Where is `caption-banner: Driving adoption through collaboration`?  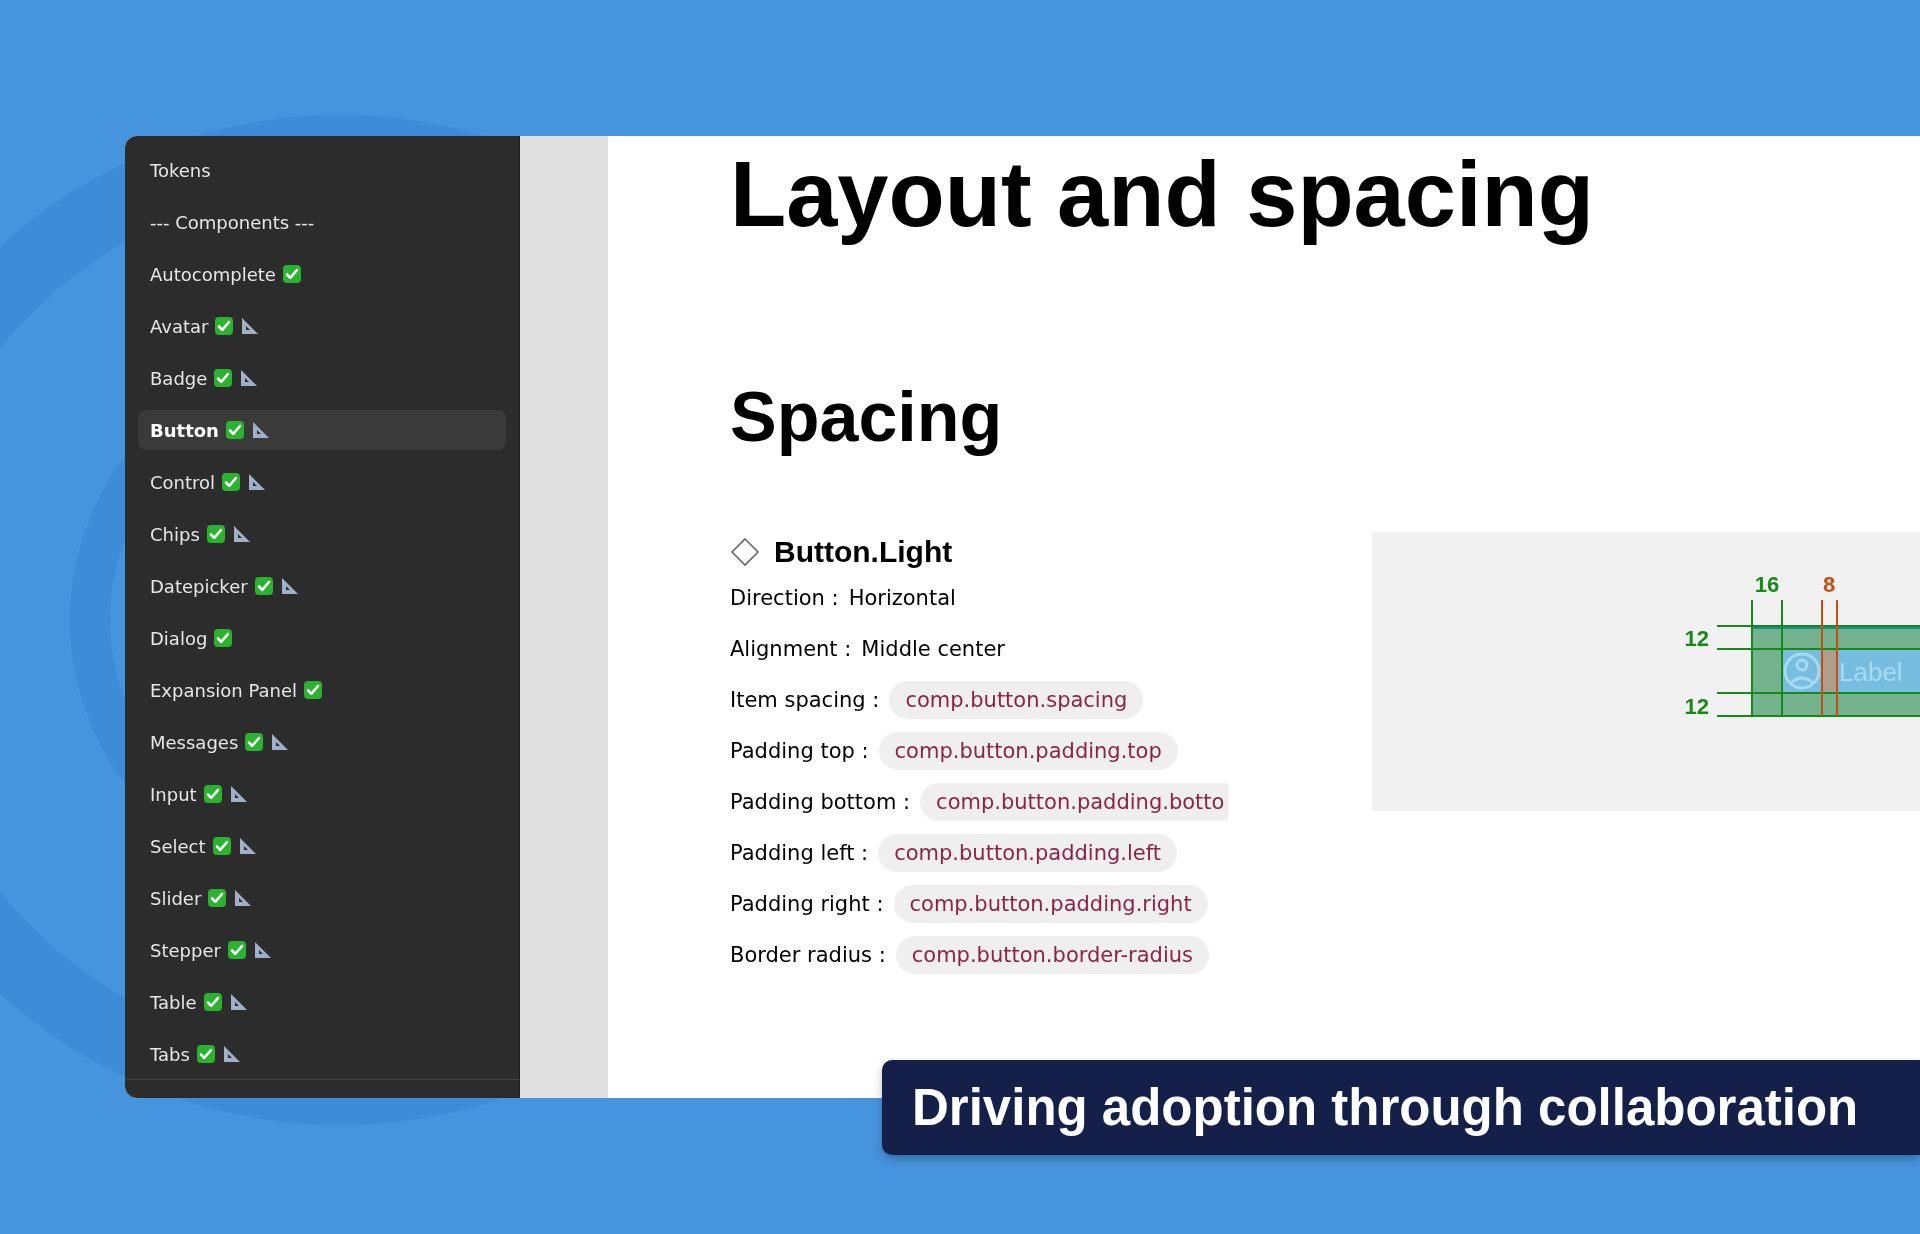 caption-banner: Driving adoption through collaboration is located at coordinates (1401, 1107).